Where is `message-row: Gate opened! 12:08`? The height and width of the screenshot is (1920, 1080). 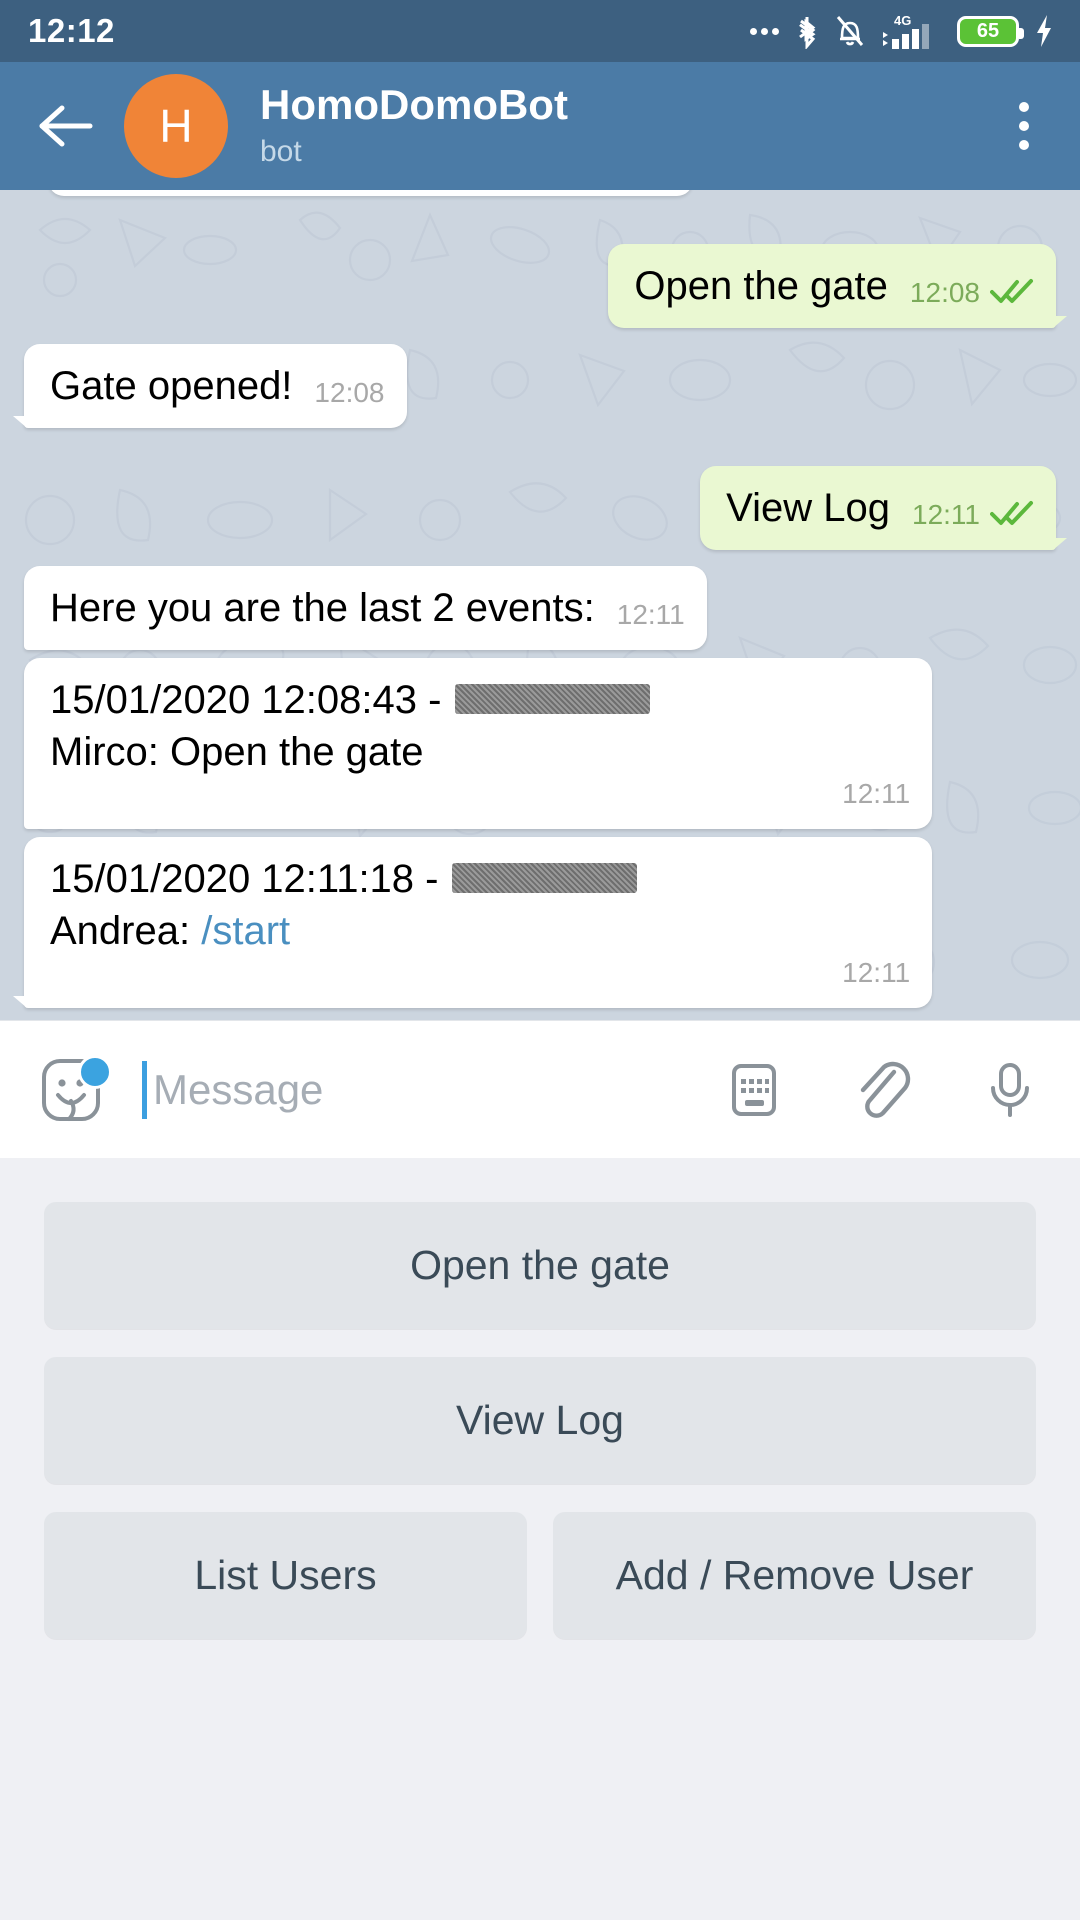
message-row: Gate opened! 12:08 is located at coordinates (534, 386).